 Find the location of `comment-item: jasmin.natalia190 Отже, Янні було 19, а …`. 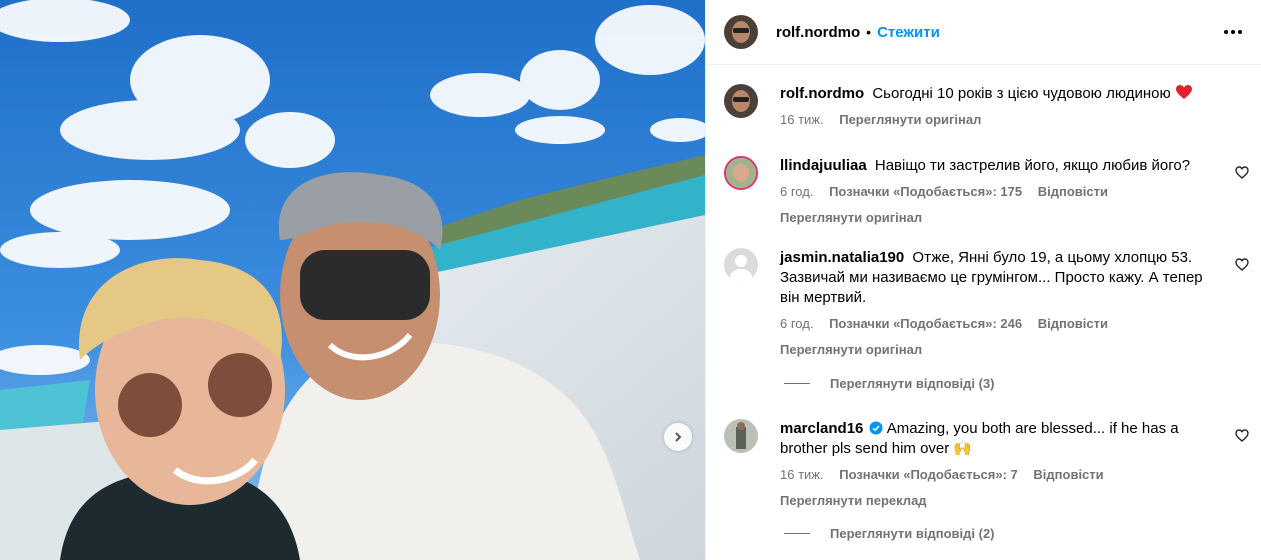

comment-item: jasmin.natalia190 Отже, Янні було 19, а … is located at coordinates (986, 304).